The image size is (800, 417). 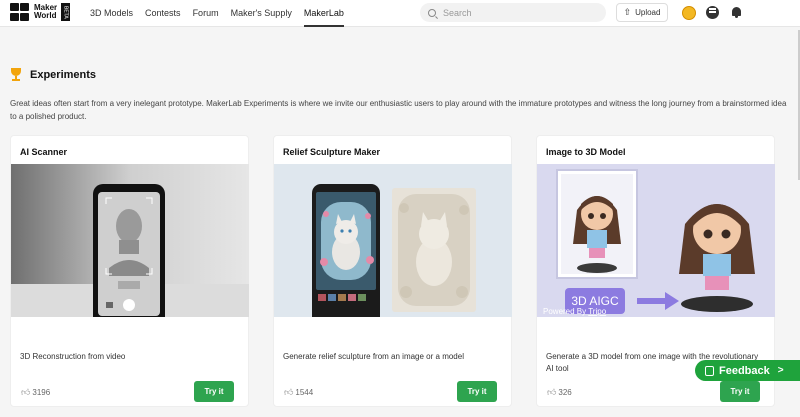 I want to click on search-input, so click(x=518, y=12).